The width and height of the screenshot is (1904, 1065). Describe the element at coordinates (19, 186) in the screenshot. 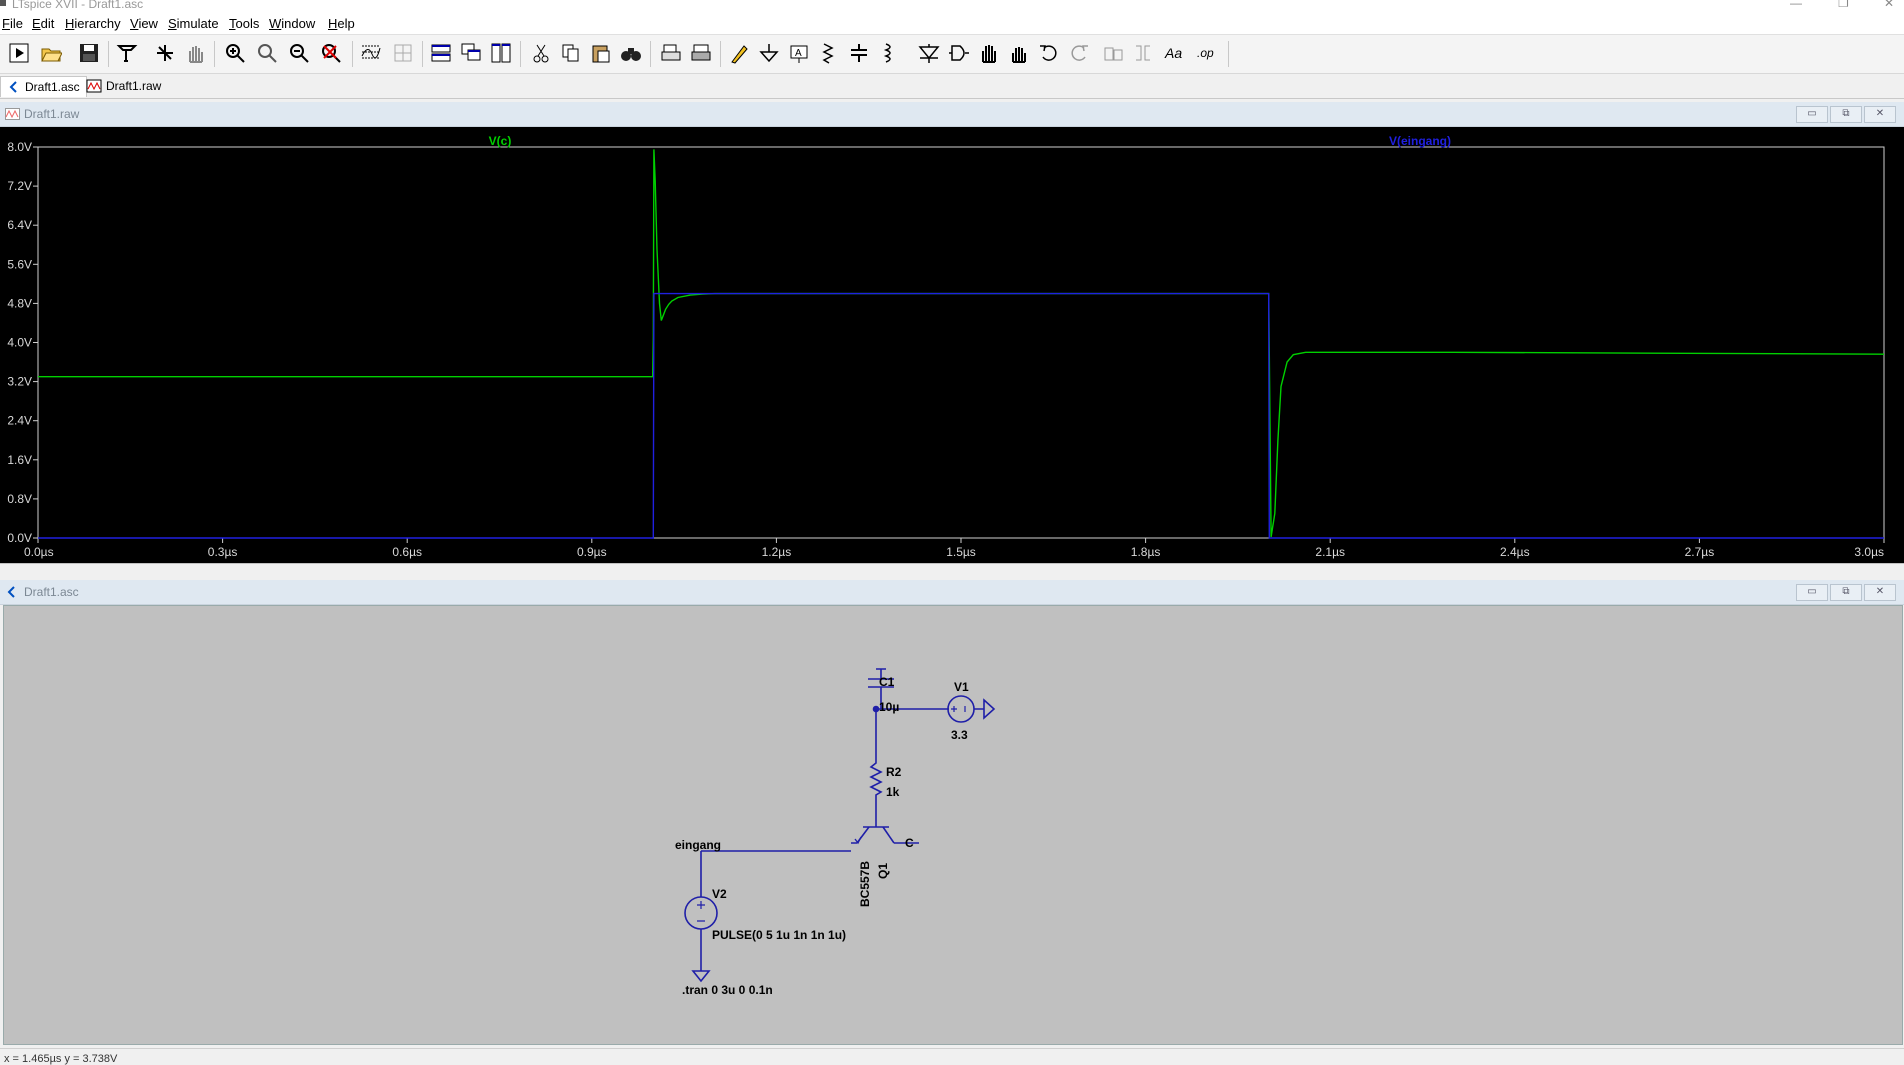

I see `y-tick-label: 7.2V` at that location.